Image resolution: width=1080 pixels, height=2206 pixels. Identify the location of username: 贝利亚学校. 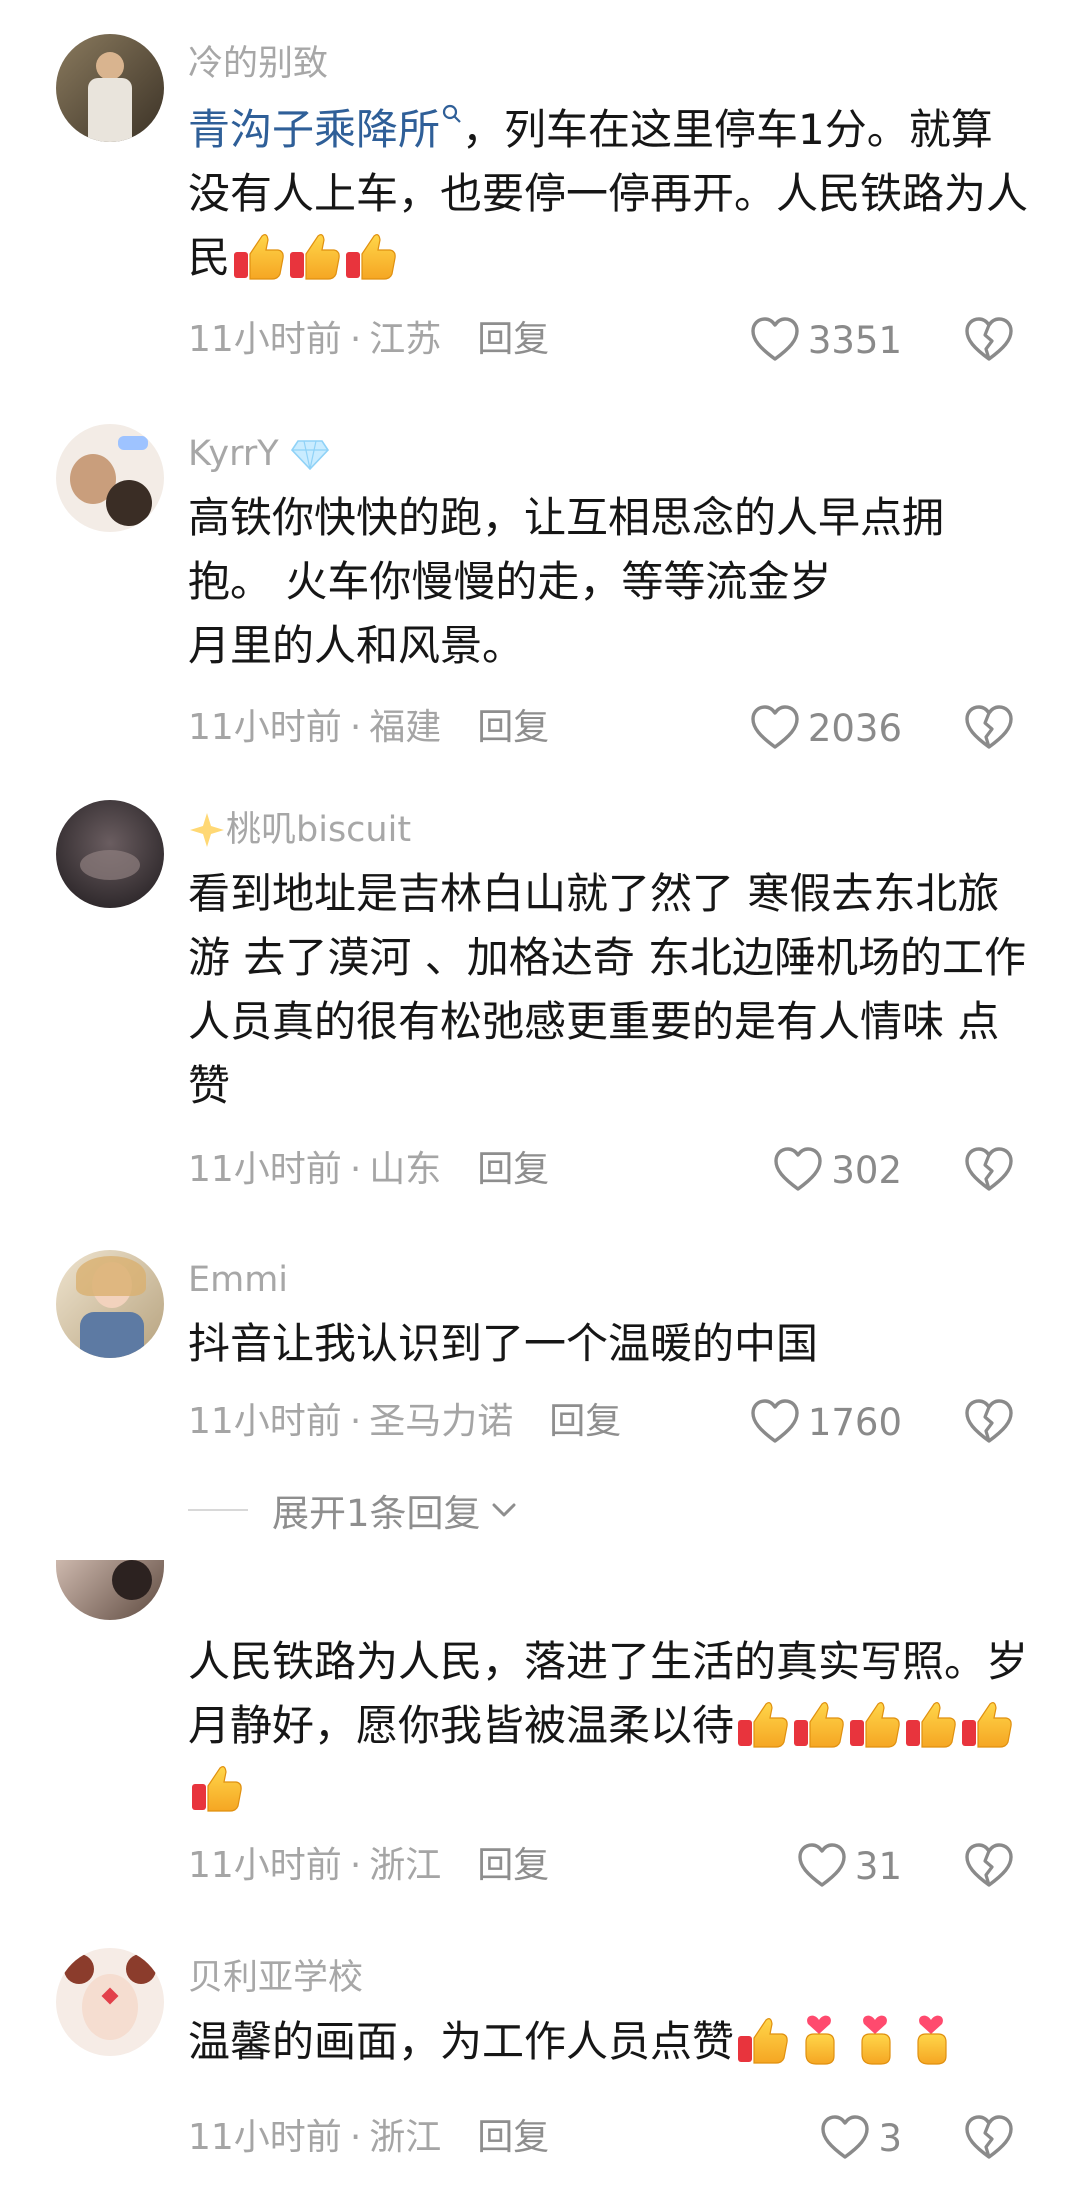
(275, 1978).